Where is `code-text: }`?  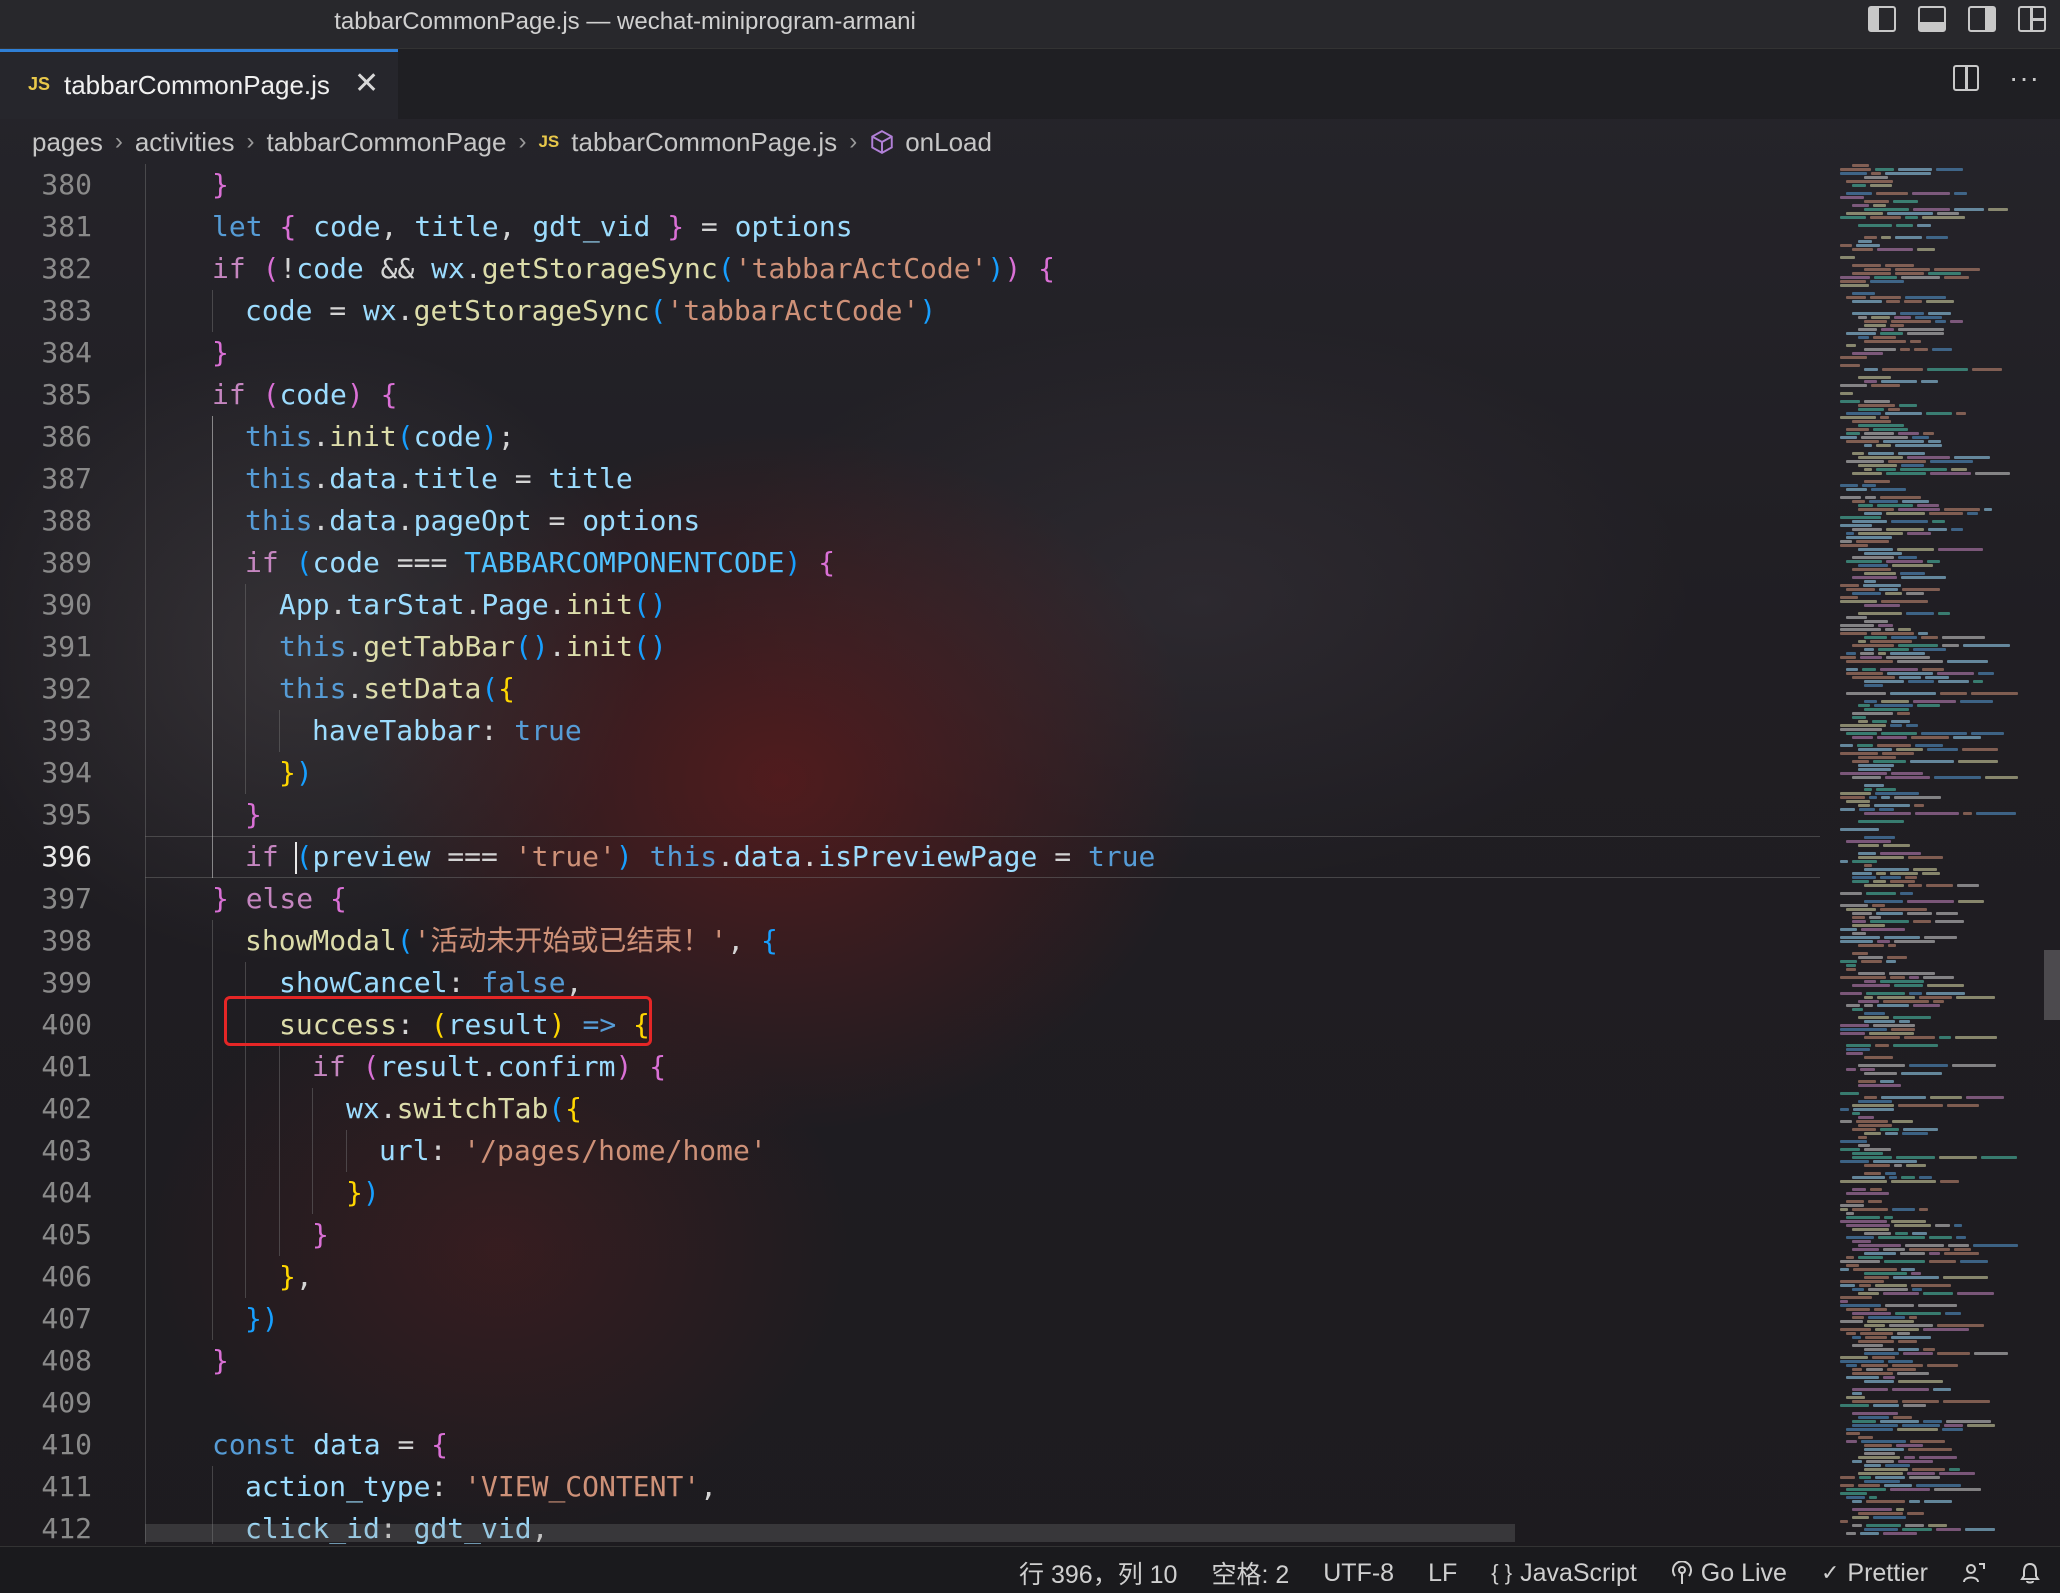 code-text: } is located at coordinates (220, 352).